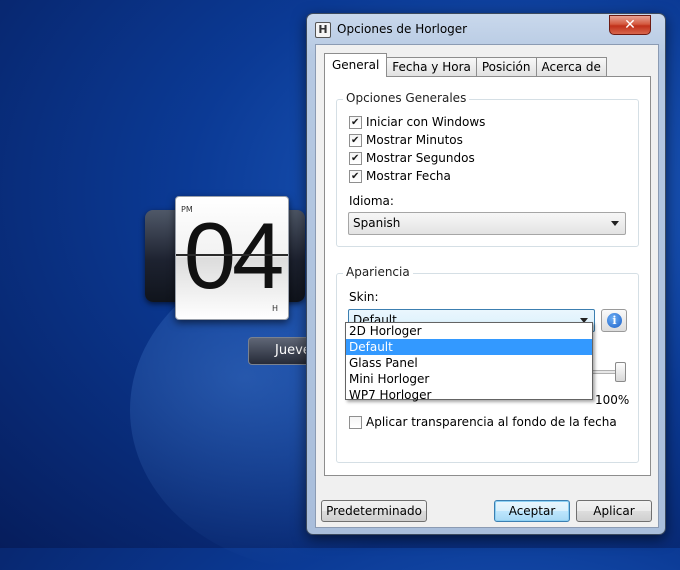 The height and width of the screenshot is (570, 680). Describe the element at coordinates (469, 395) in the screenshot. I see `skin-option-wp7-horloger: WP7 Horloger` at that location.